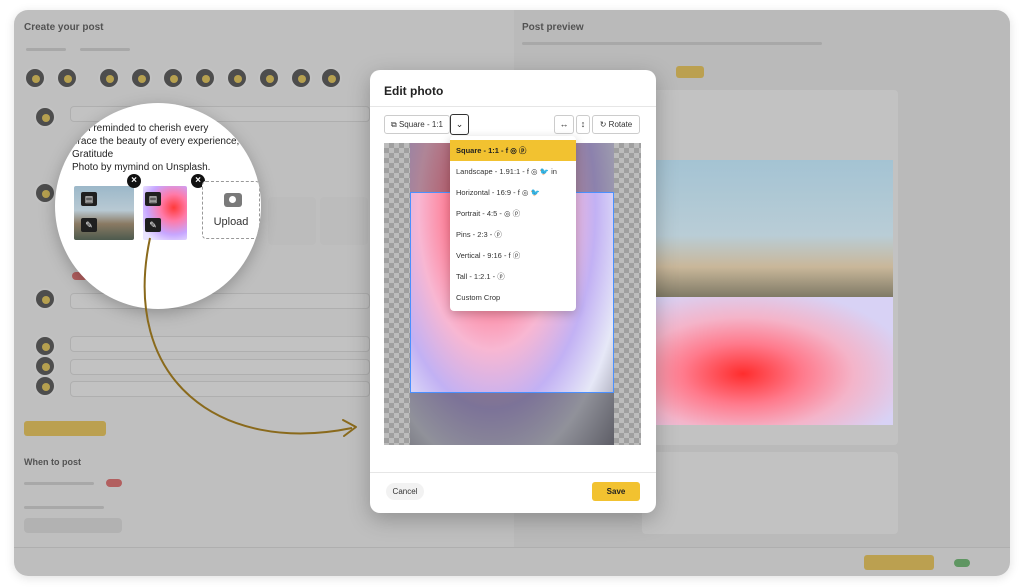  Describe the element at coordinates (474, 234) in the screenshot. I see `aspect-option-label: Pins - 2:3 -` at that location.